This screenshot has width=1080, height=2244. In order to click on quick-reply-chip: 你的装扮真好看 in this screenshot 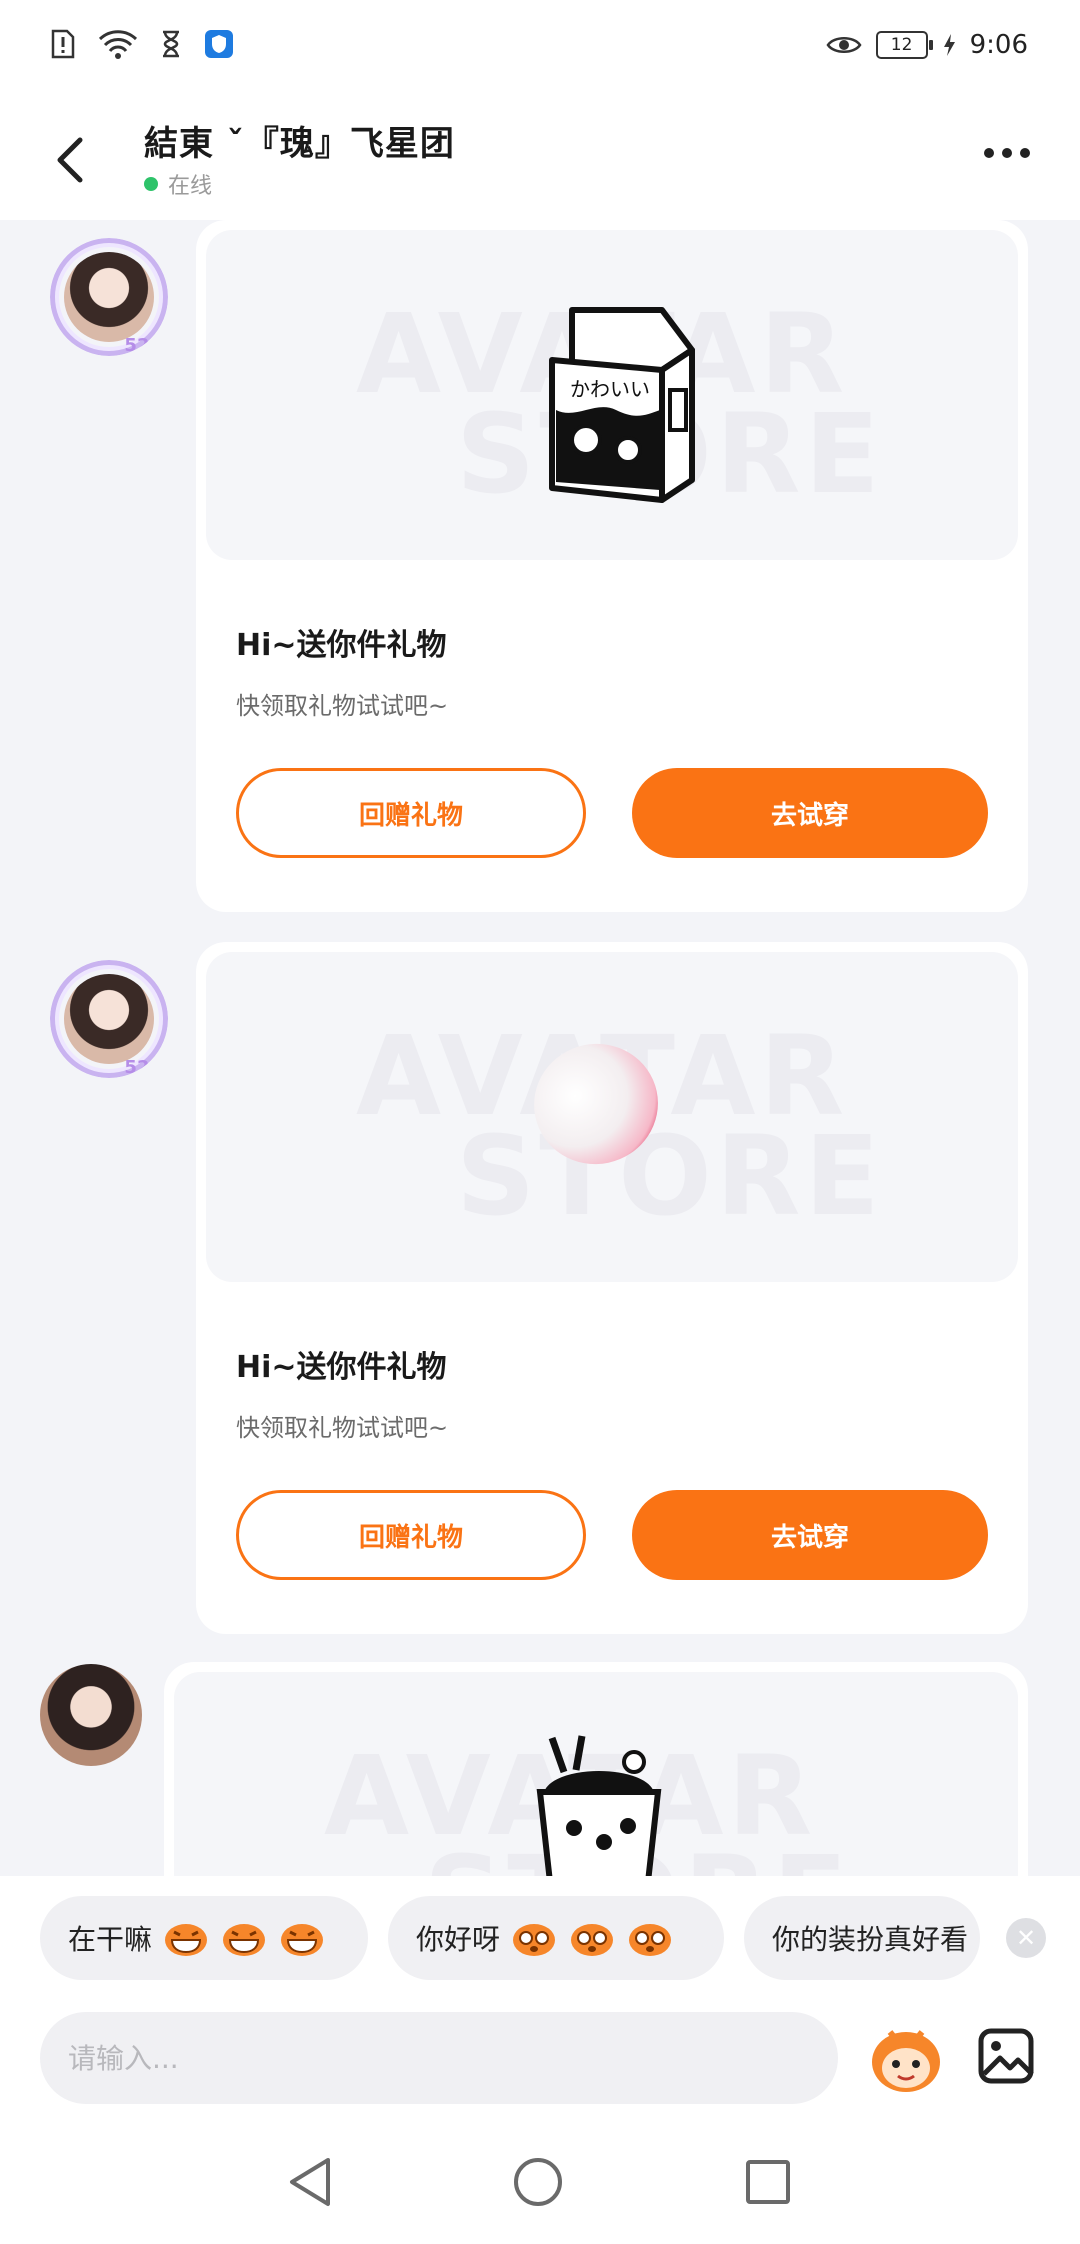, I will do `click(862, 1938)`.